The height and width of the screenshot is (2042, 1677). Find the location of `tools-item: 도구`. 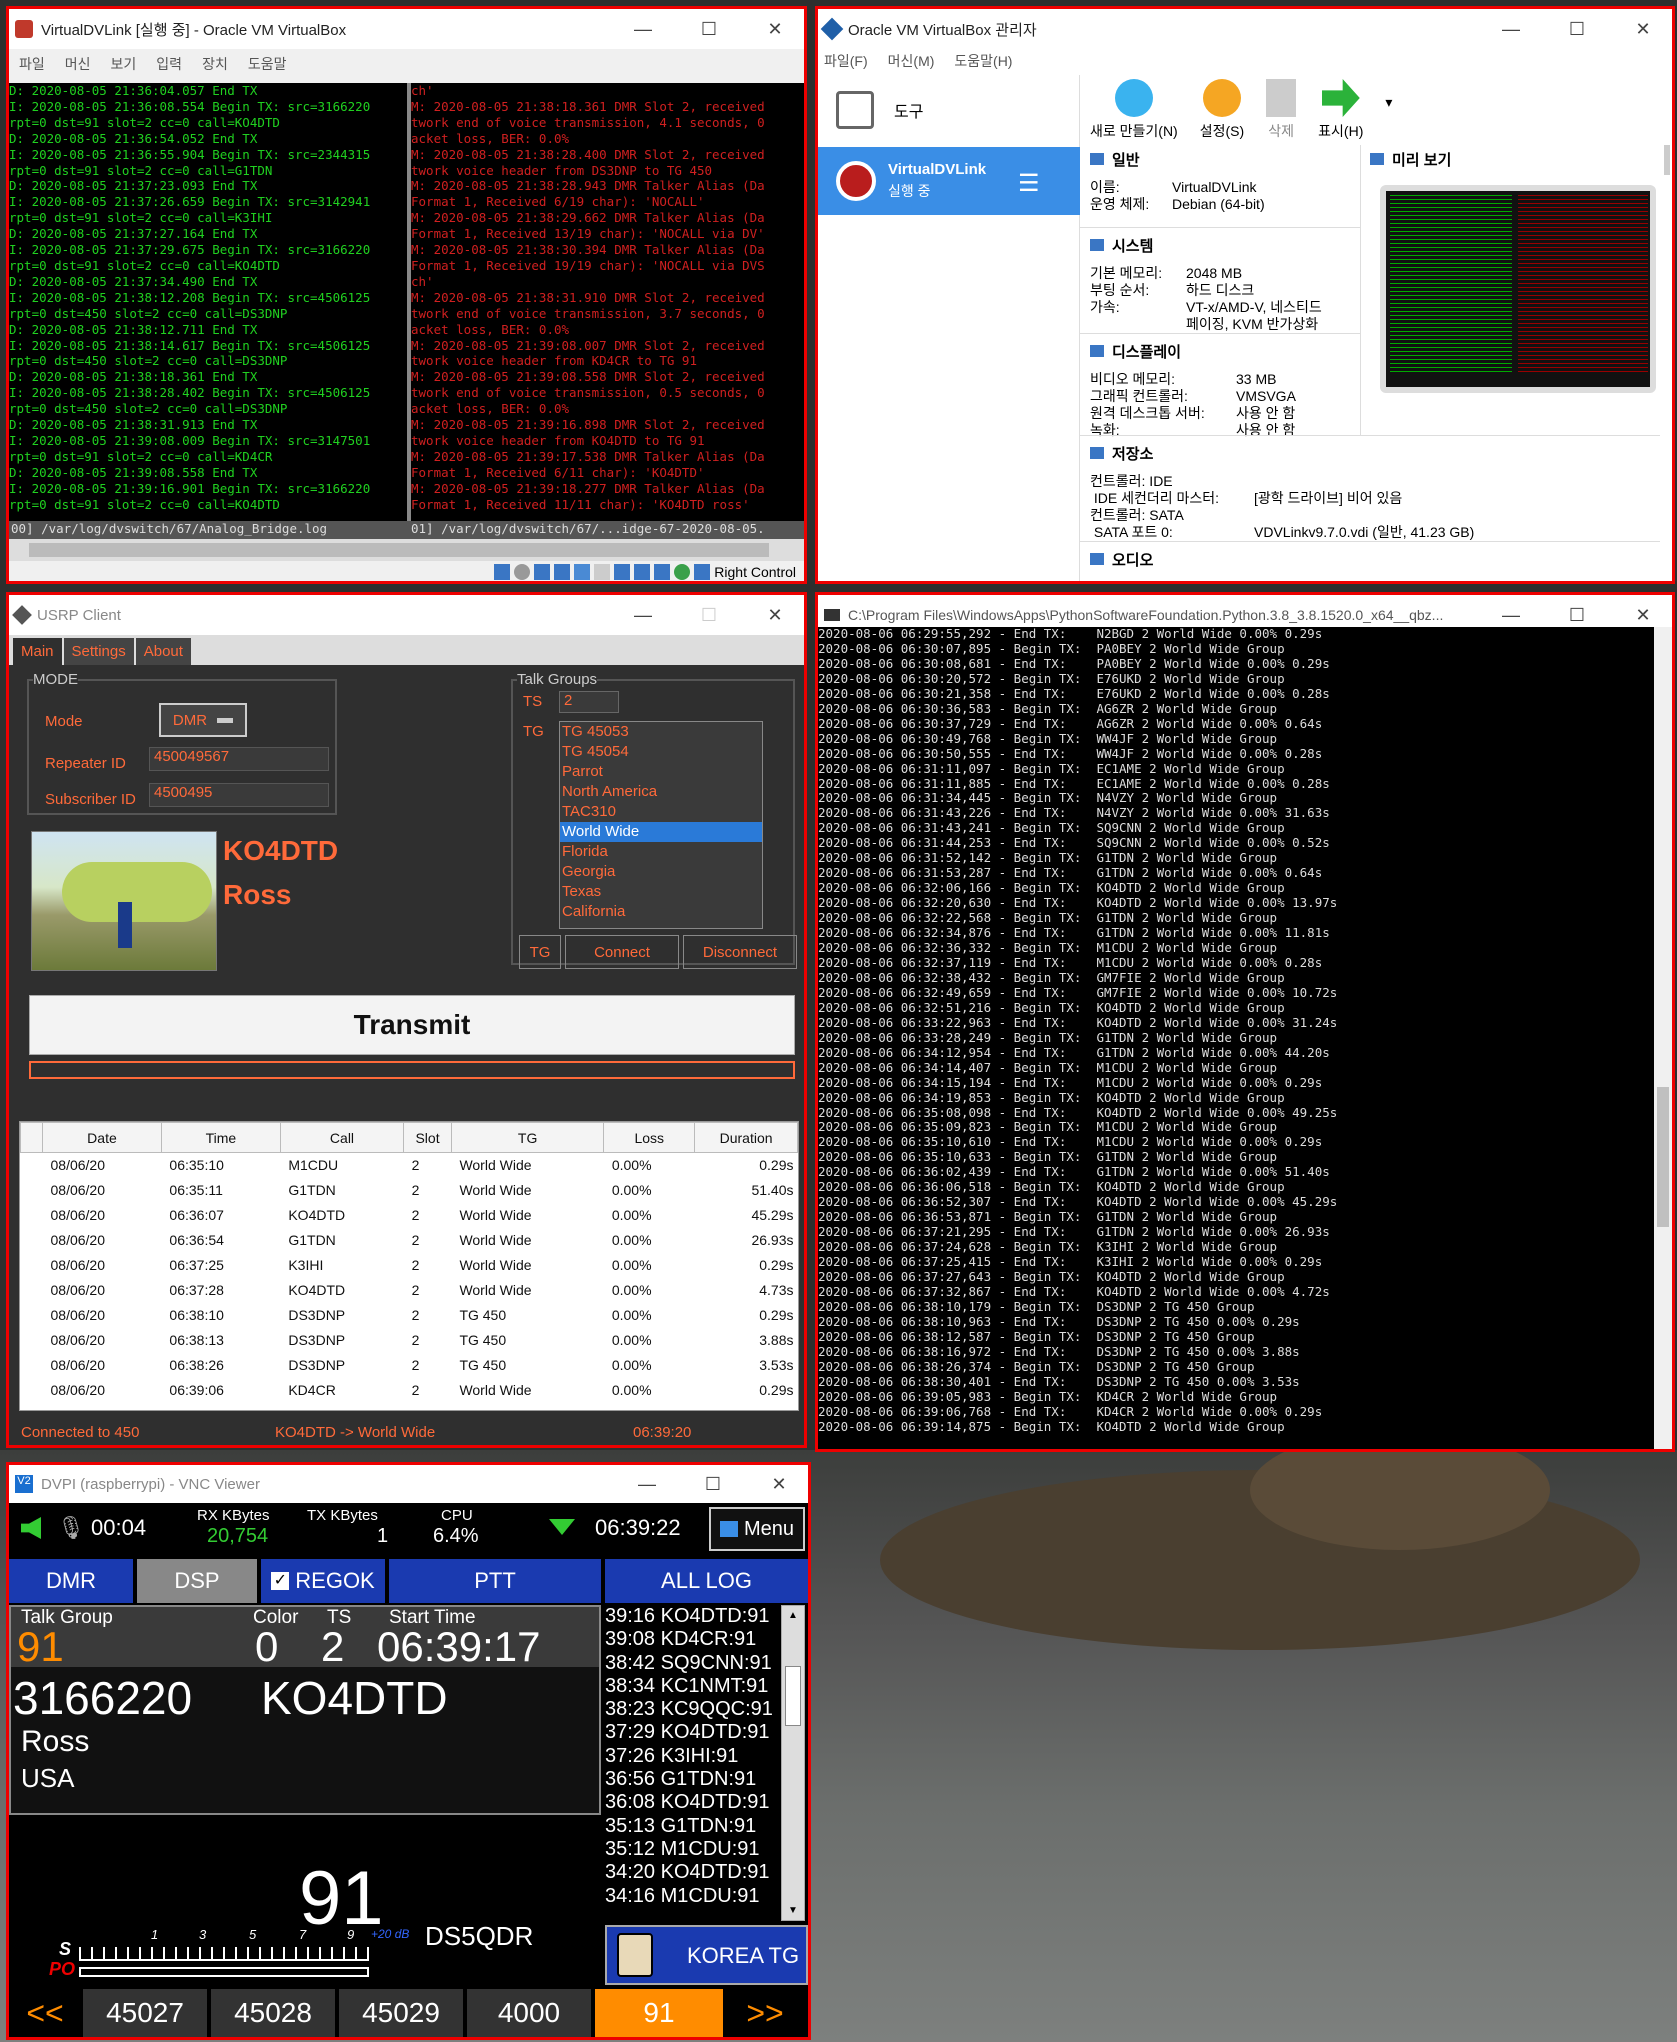

tools-item: 도구 is located at coordinates (949, 110).